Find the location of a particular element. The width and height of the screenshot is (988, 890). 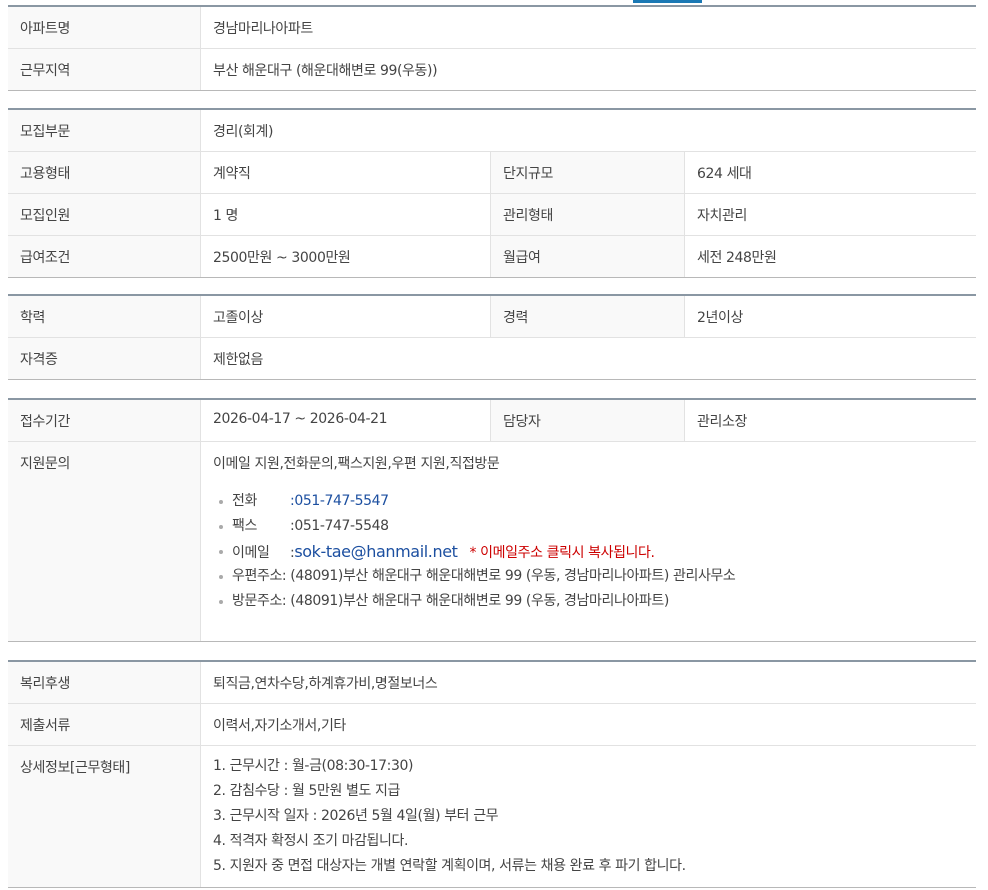

row-headcount: 모집인원 1 명 관리형태 자치관리 is located at coordinates (492, 214).